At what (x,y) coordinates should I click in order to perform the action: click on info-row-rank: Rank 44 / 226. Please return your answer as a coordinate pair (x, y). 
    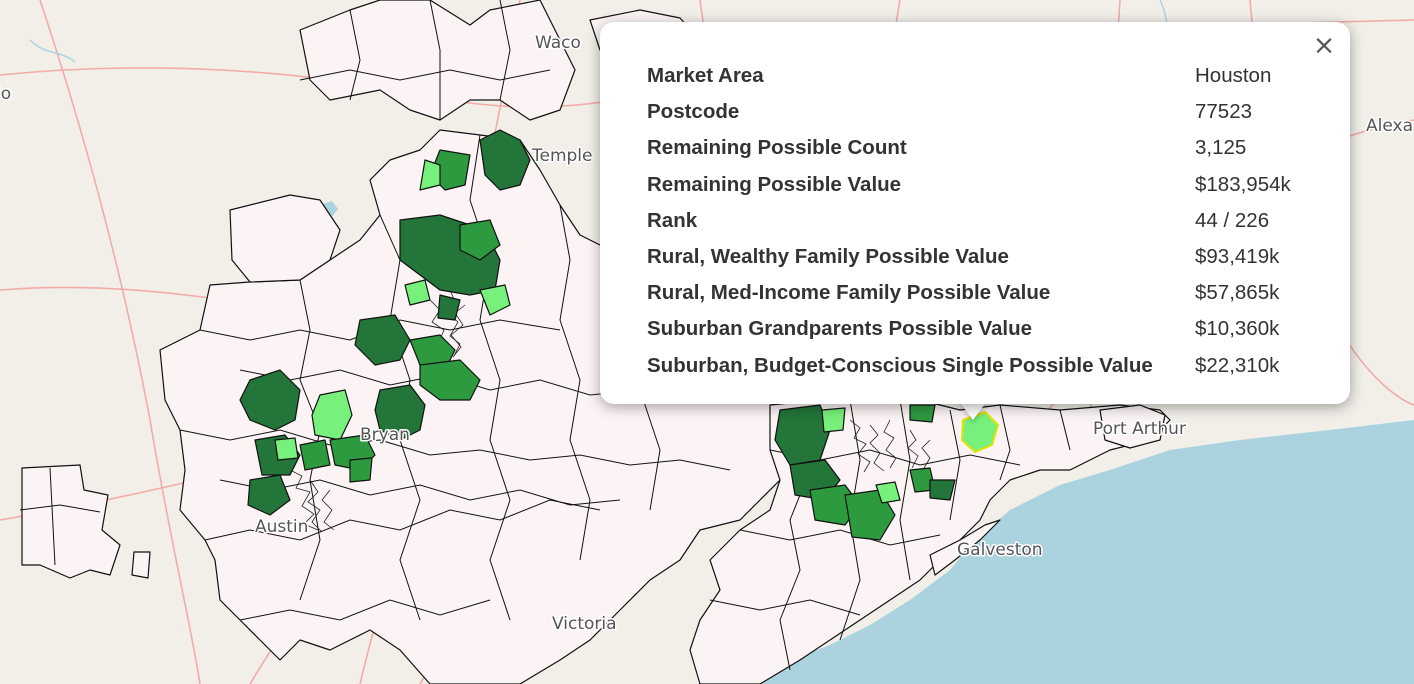
    Looking at the image, I should click on (969, 221).